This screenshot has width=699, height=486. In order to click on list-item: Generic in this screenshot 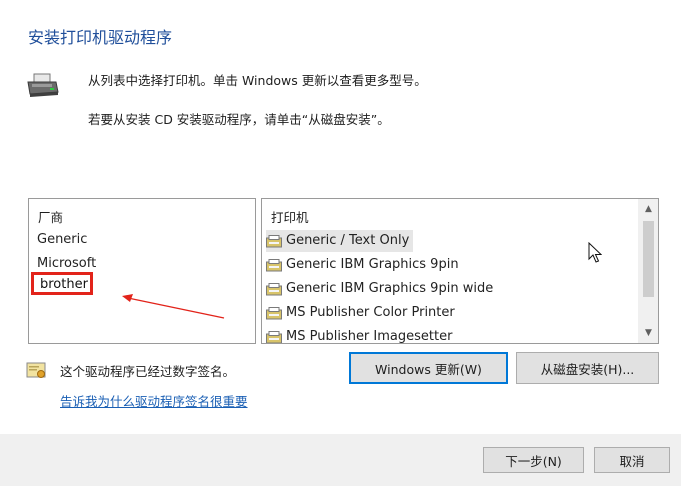, I will do `click(62, 239)`.